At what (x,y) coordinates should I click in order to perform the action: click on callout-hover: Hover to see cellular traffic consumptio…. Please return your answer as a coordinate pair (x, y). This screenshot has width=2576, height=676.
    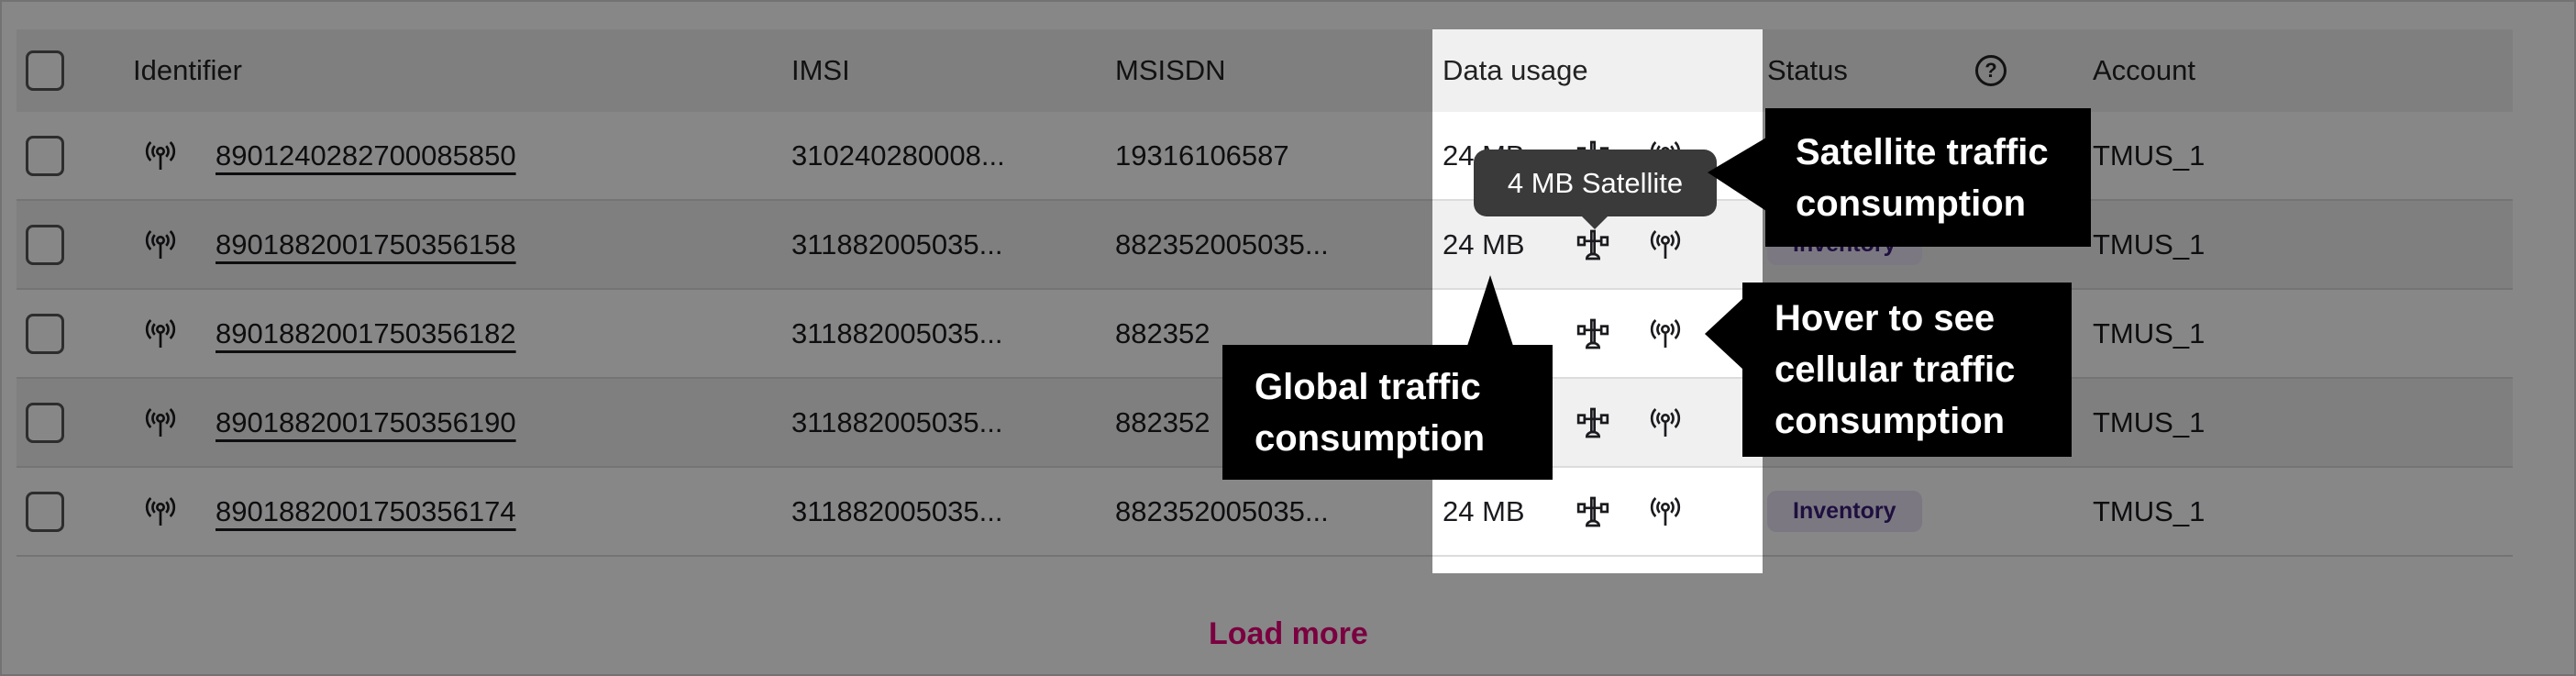
    Looking at the image, I should click on (1907, 370).